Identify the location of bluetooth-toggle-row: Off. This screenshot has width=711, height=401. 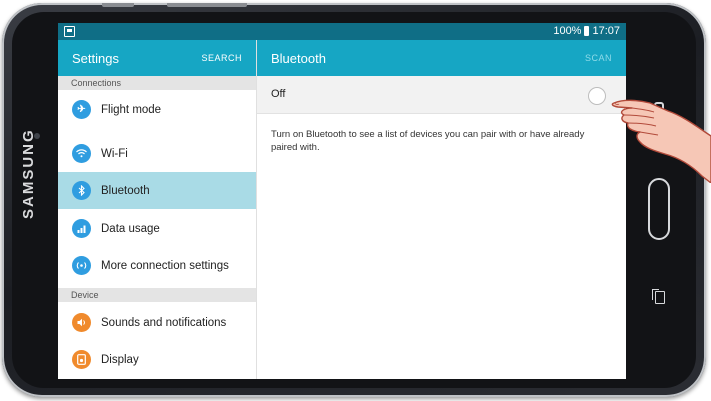
(441, 95).